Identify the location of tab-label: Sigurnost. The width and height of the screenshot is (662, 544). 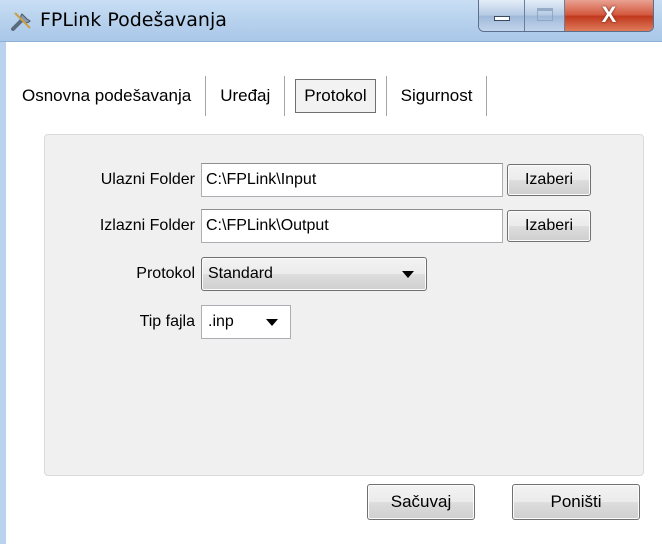
(436, 95).